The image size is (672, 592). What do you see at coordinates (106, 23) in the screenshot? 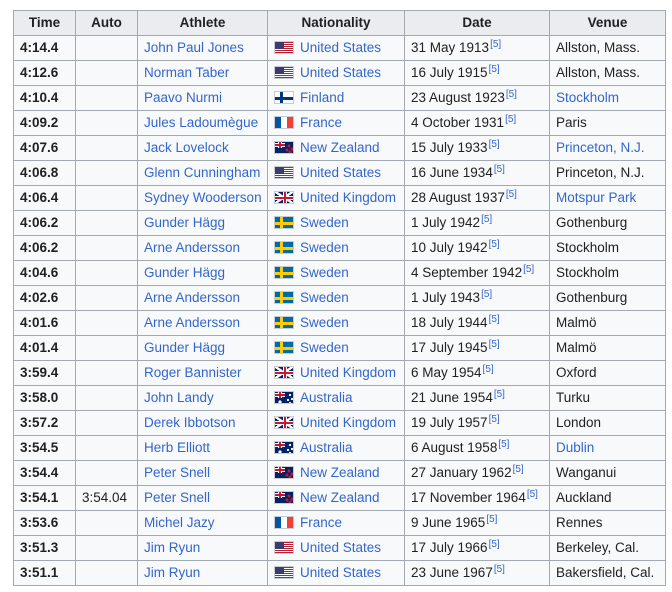
I see `header-auto: Auto` at bounding box center [106, 23].